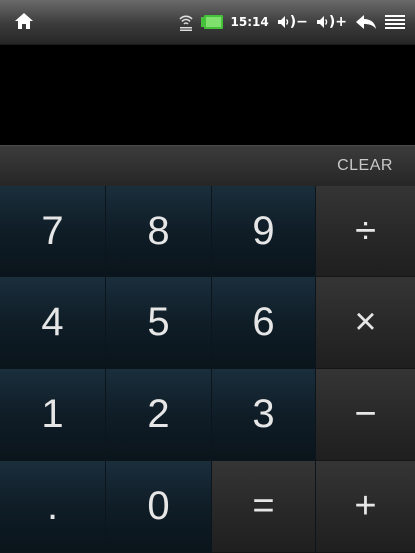 This screenshot has width=415, height=553. Describe the element at coordinates (264, 415) in the screenshot. I see `key-3: 3` at that location.